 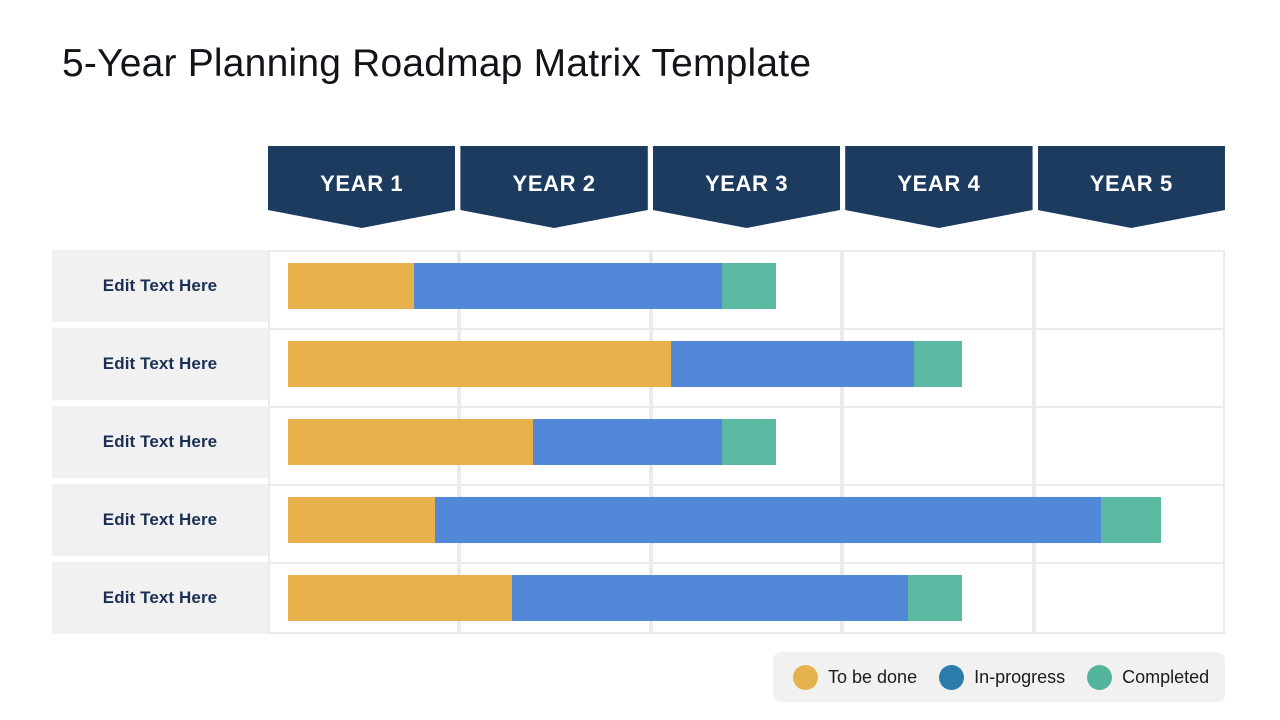 I want to click on year-header-label: YEAR 4, so click(x=939, y=183).